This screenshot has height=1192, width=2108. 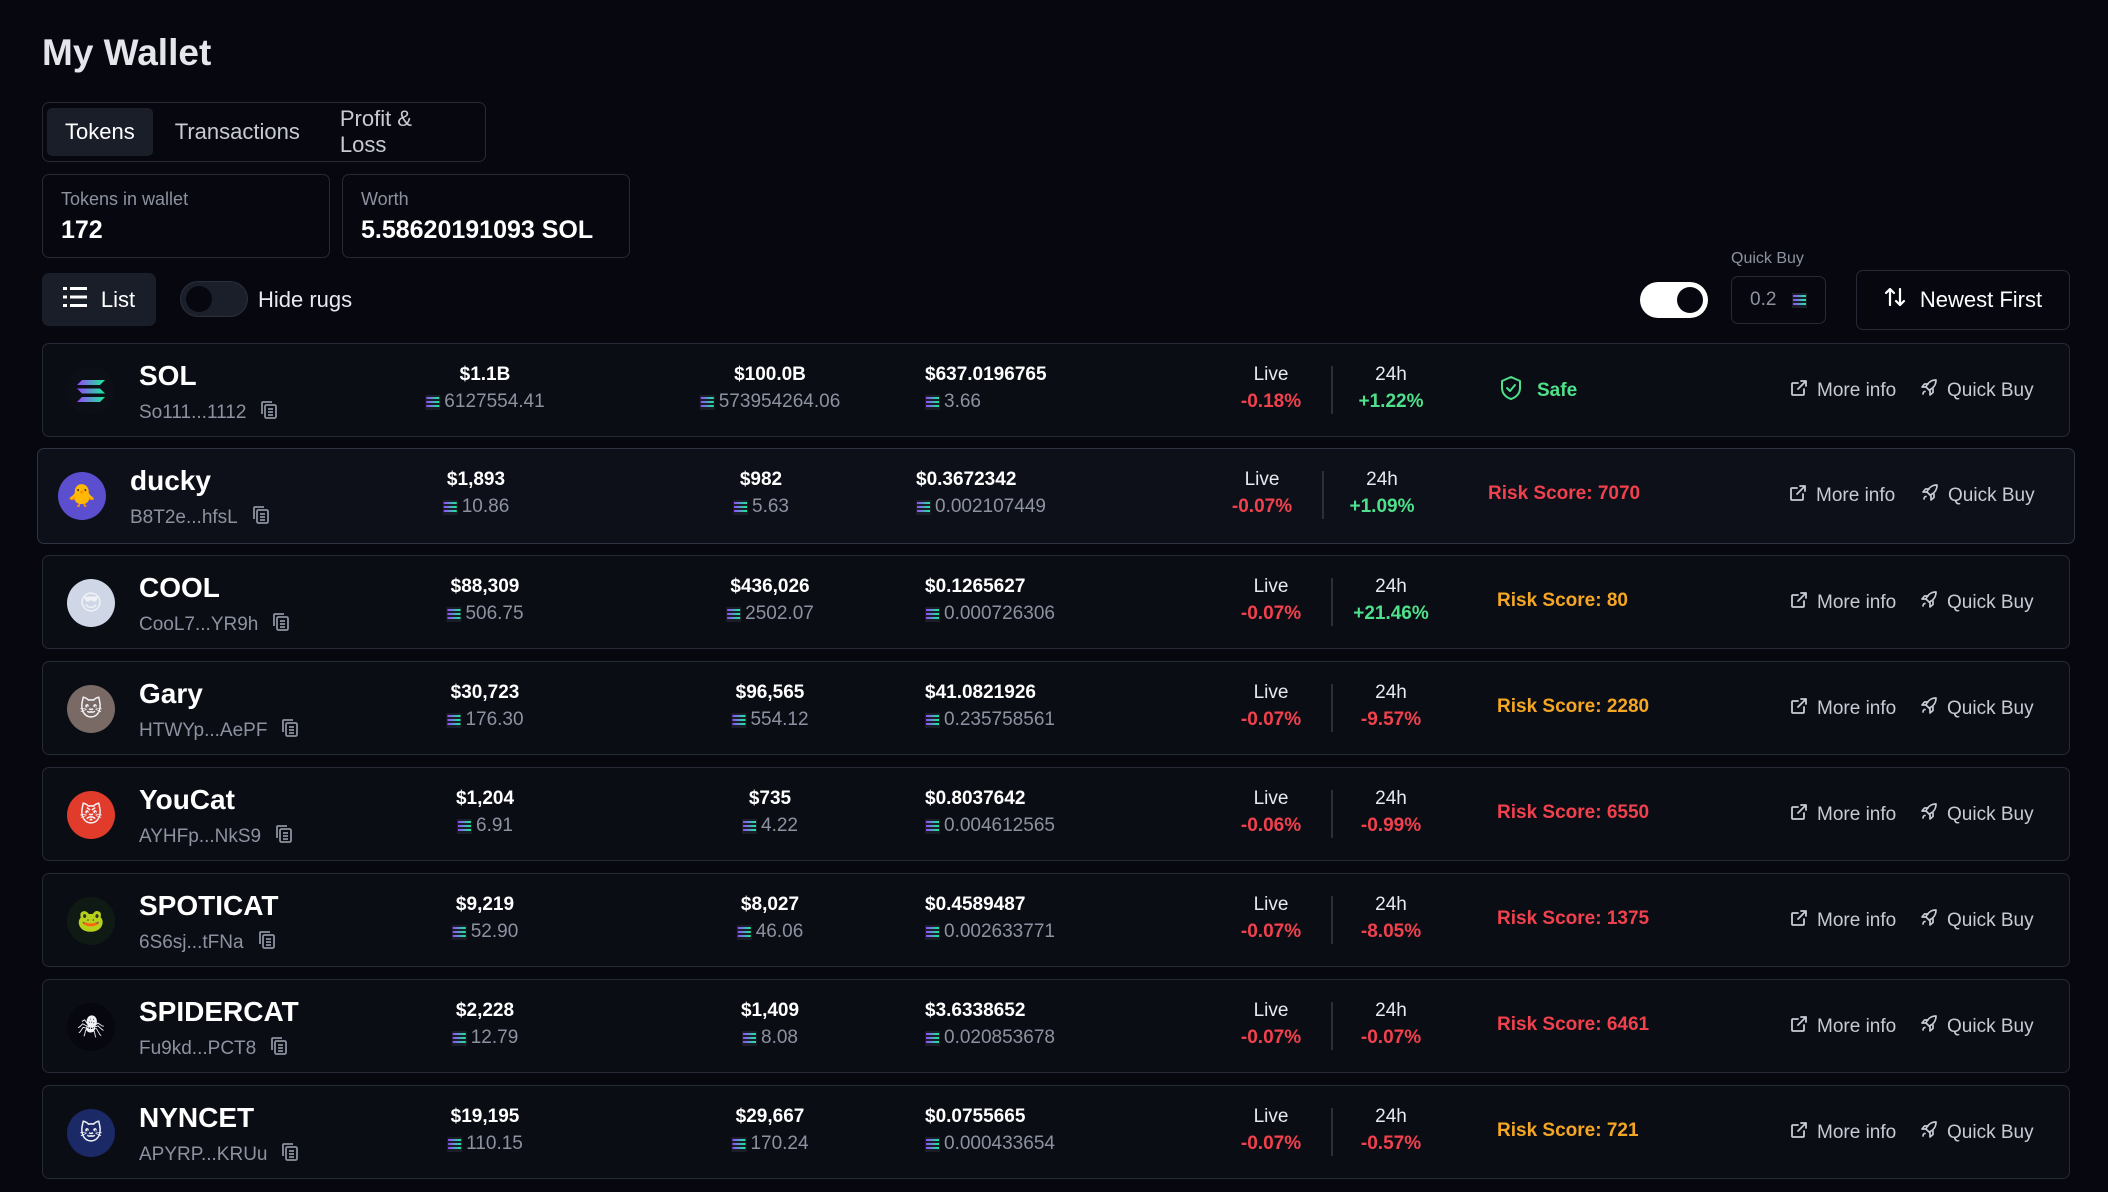 What do you see at coordinates (1674, 300) in the screenshot?
I see `live-toggle` at bounding box center [1674, 300].